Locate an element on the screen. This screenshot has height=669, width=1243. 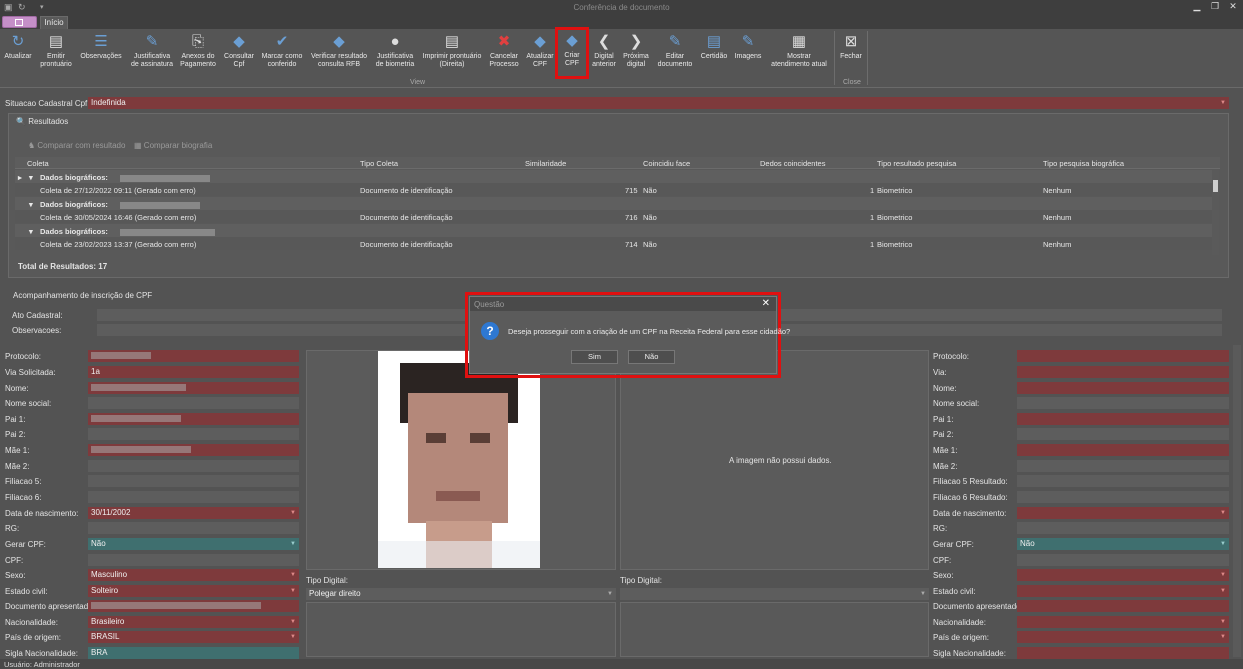
sexo-select-right: ▼ is located at coordinates (1123, 575).